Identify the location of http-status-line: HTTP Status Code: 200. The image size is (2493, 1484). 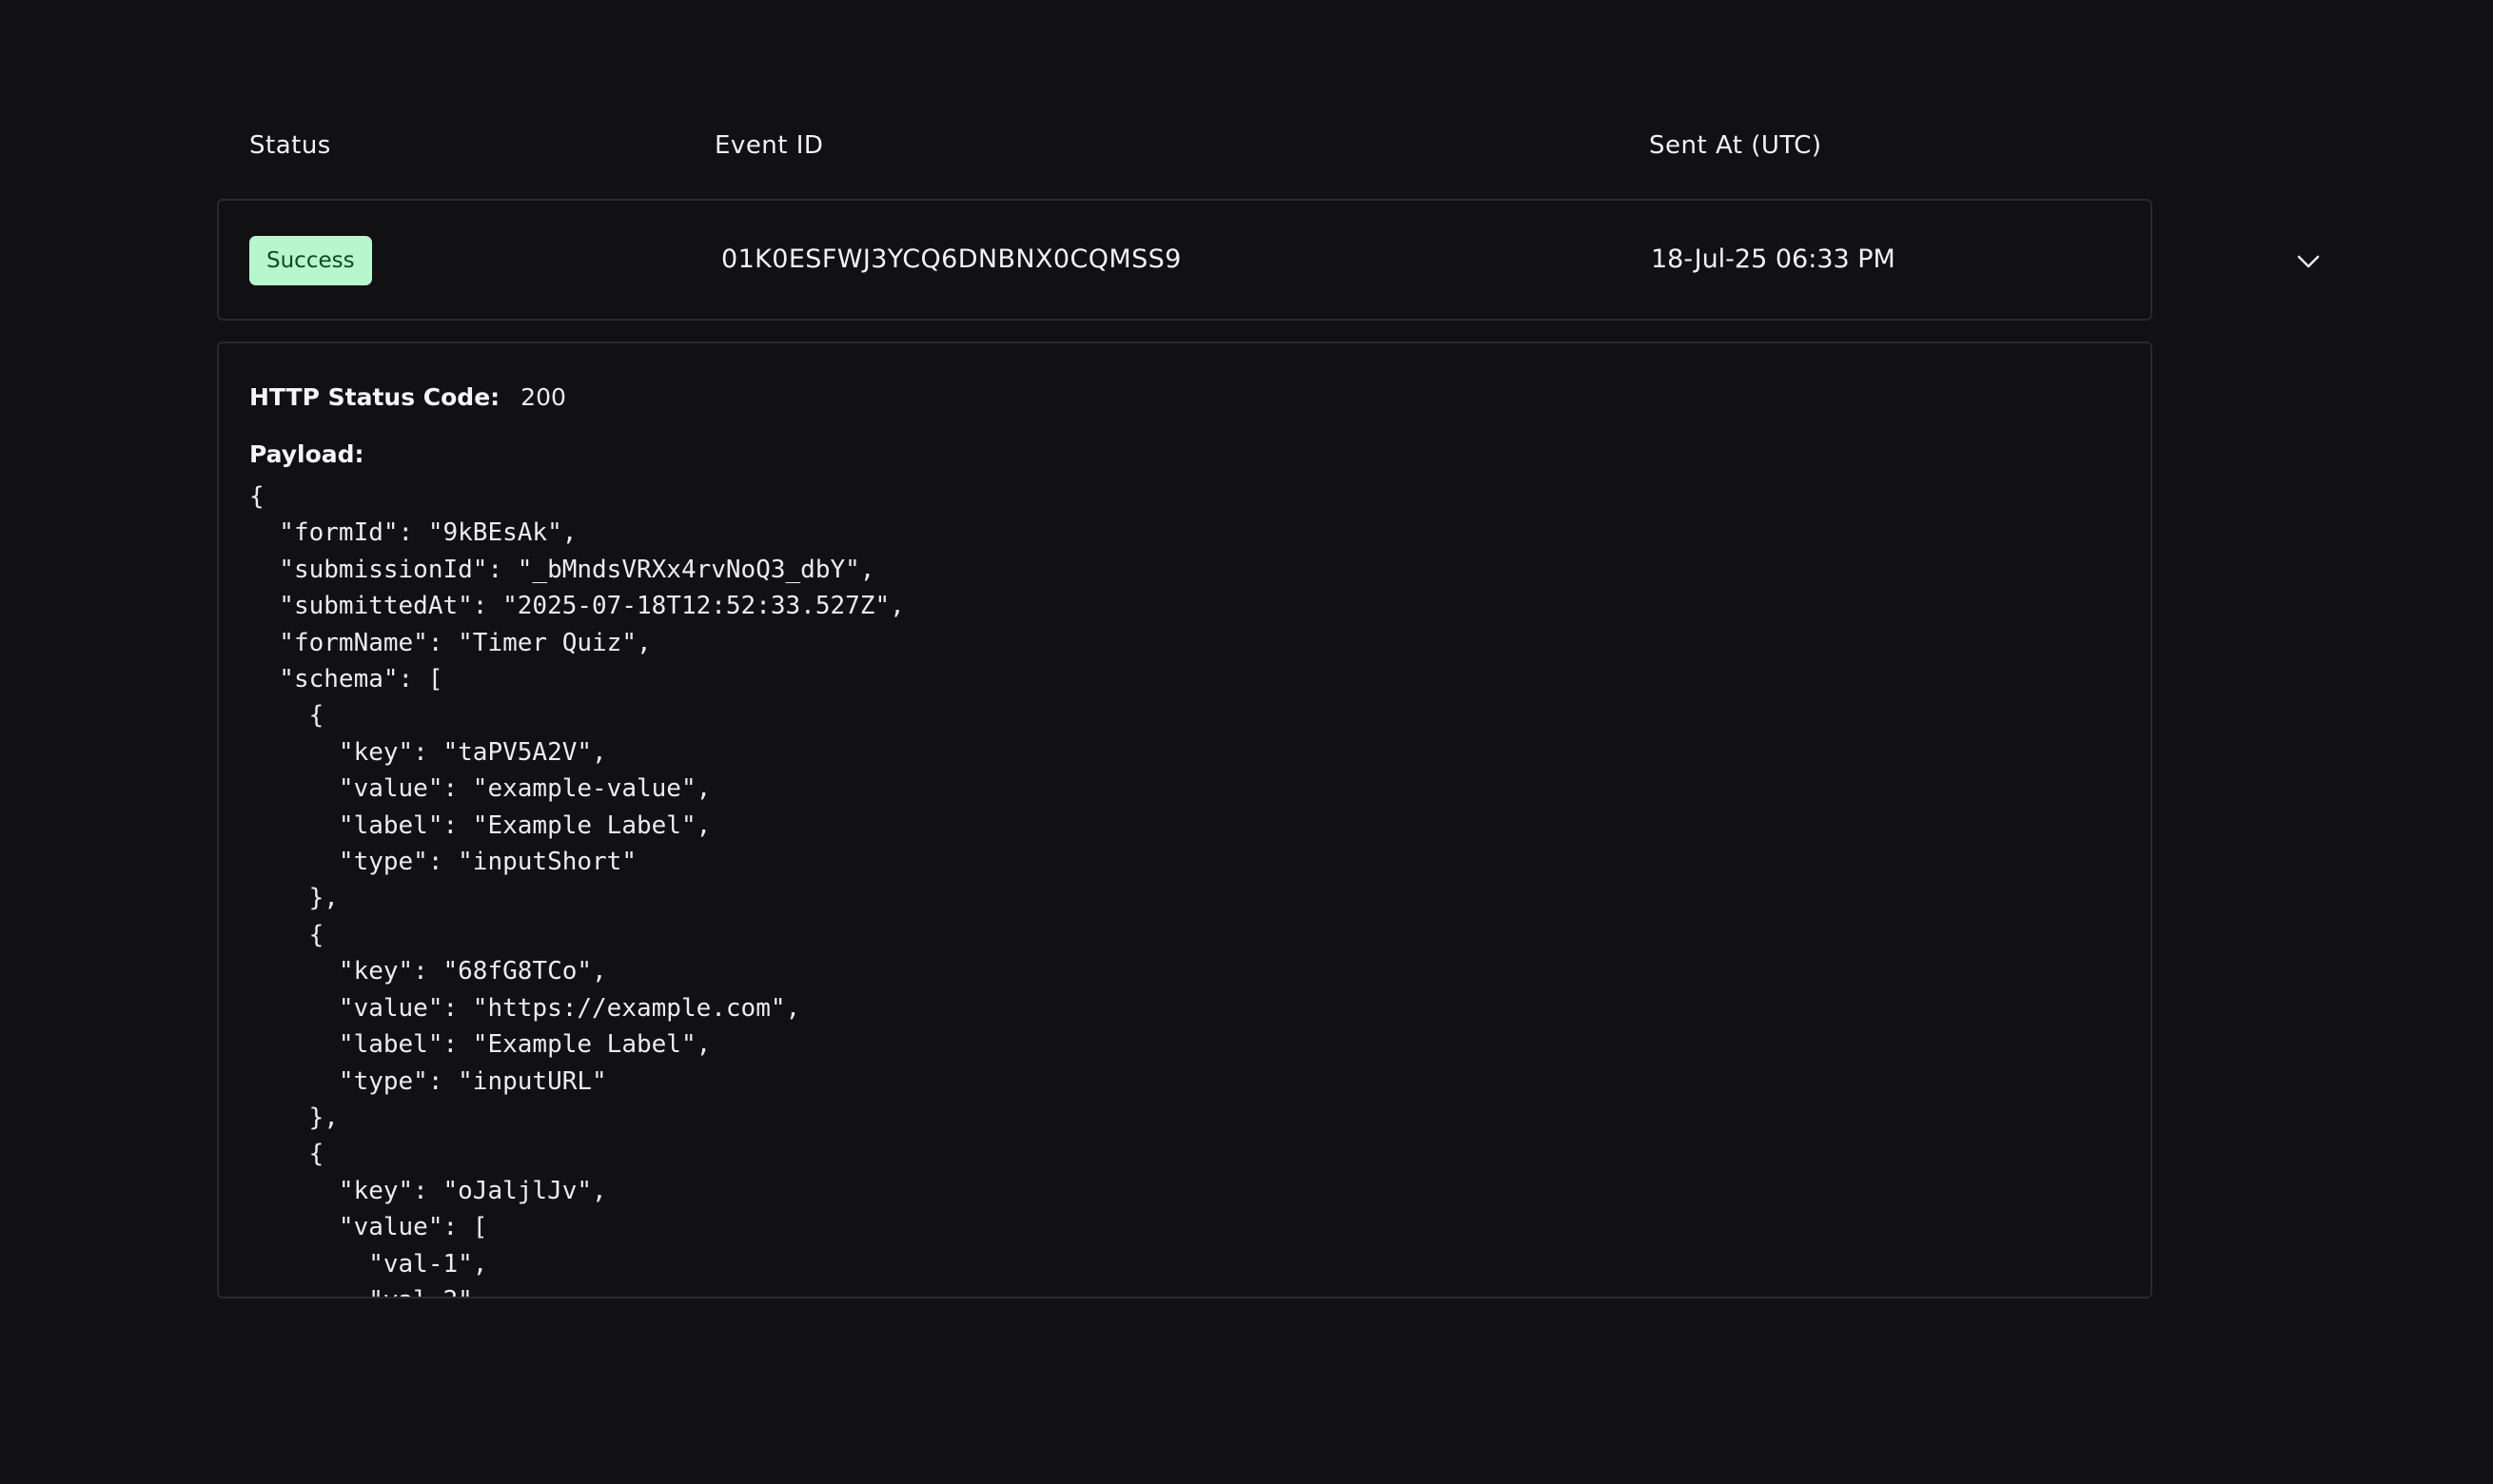
(407, 397).